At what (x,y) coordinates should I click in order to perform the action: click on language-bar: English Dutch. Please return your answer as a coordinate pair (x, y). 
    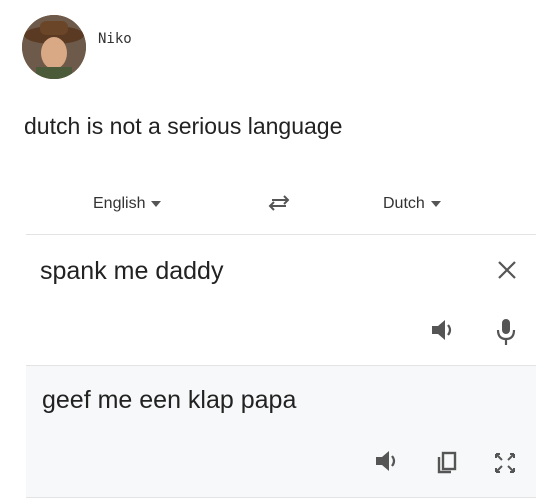
    Looking at the image, I should click on (281, 202).